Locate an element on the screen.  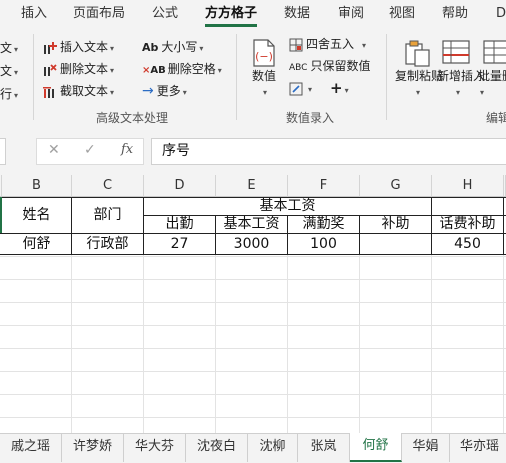
delete-text-icon is located at coordinates (50, 69).